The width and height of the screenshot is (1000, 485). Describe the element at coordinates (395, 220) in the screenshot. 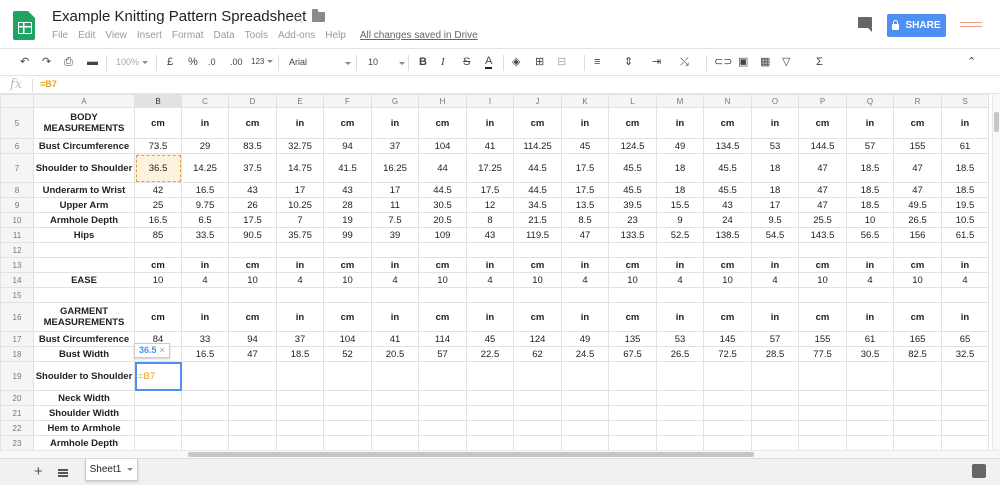

I see `table-cell: 7.5` at that location.